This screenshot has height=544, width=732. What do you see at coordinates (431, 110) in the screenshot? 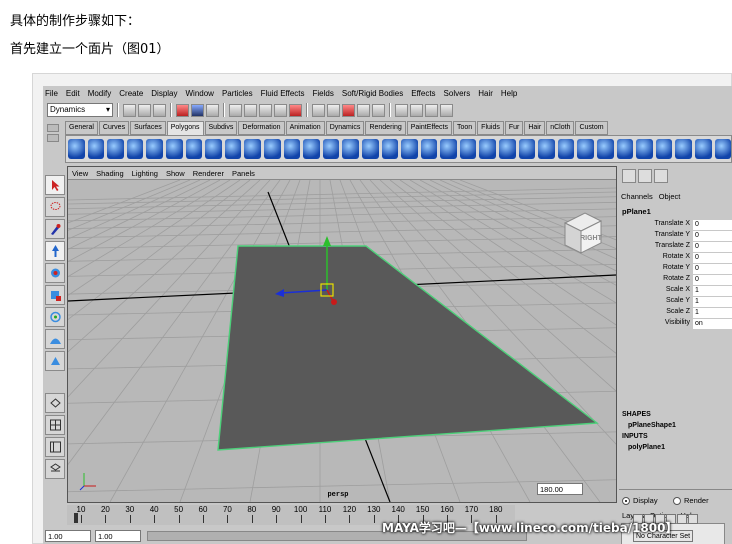
I see `tool-settings-toggle-icon` at bounding box center [431, 110].